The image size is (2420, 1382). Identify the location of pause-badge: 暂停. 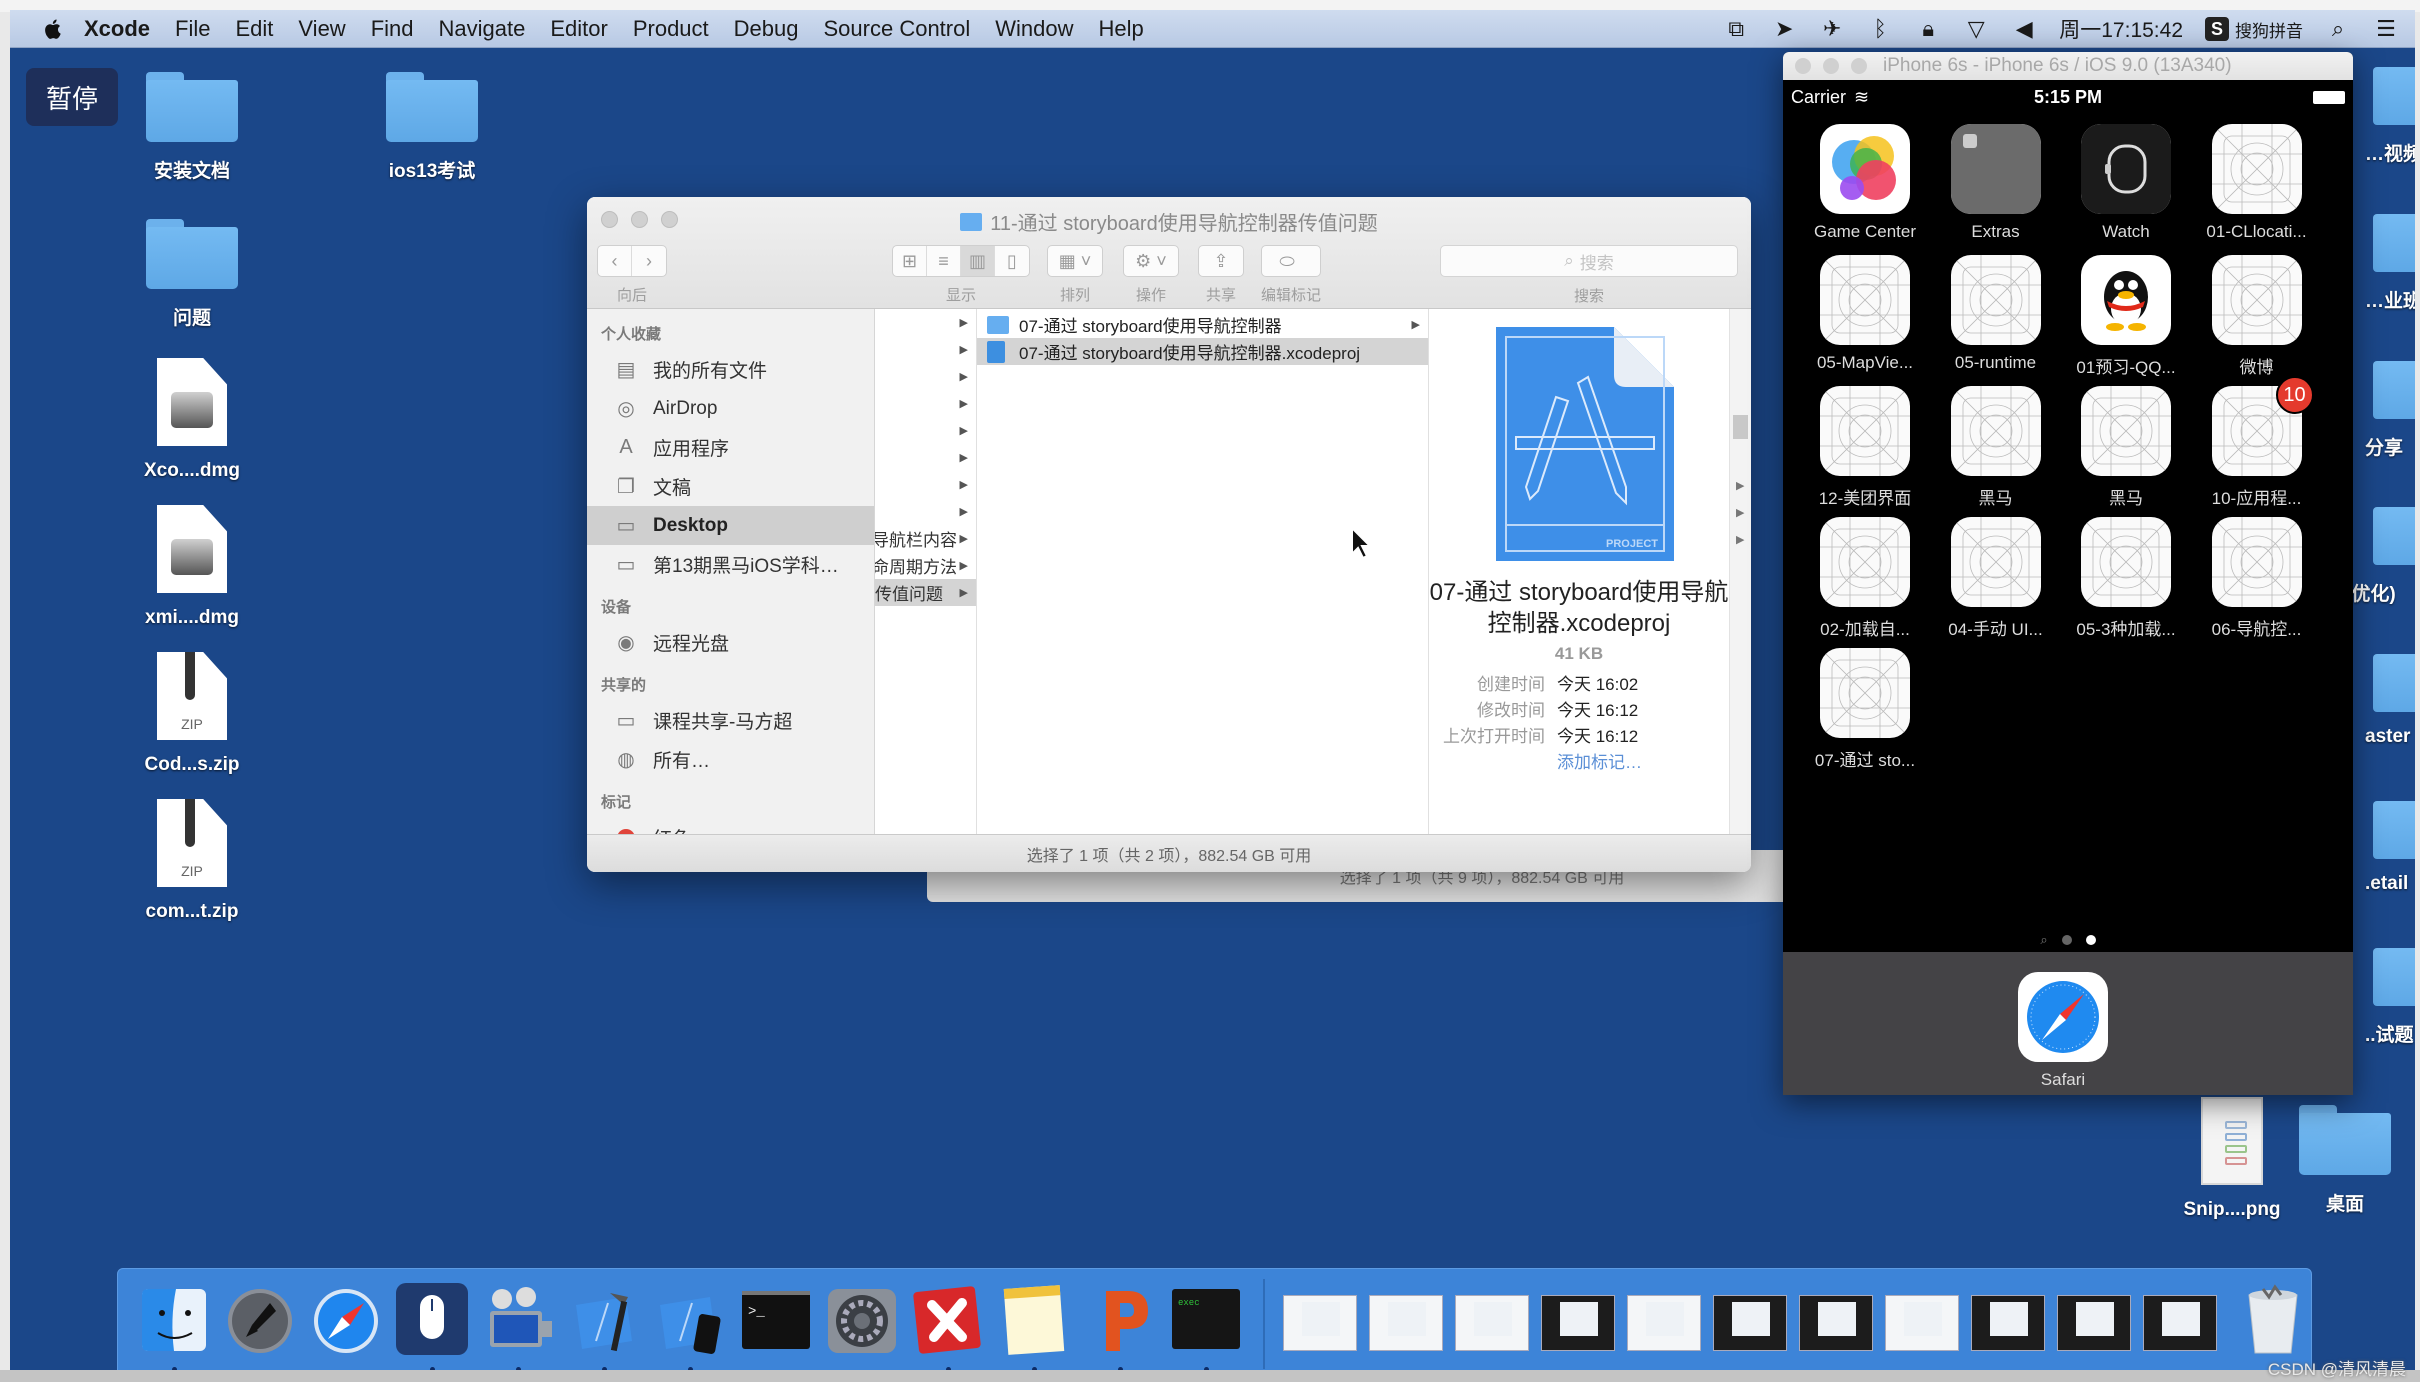
(72, 97).